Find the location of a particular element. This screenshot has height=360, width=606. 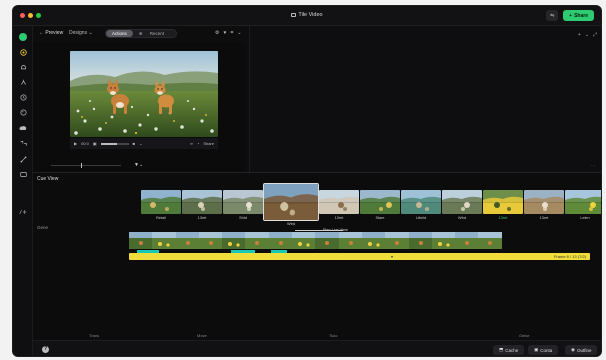

ruler-label: Move is located at coordinates (202, 335).